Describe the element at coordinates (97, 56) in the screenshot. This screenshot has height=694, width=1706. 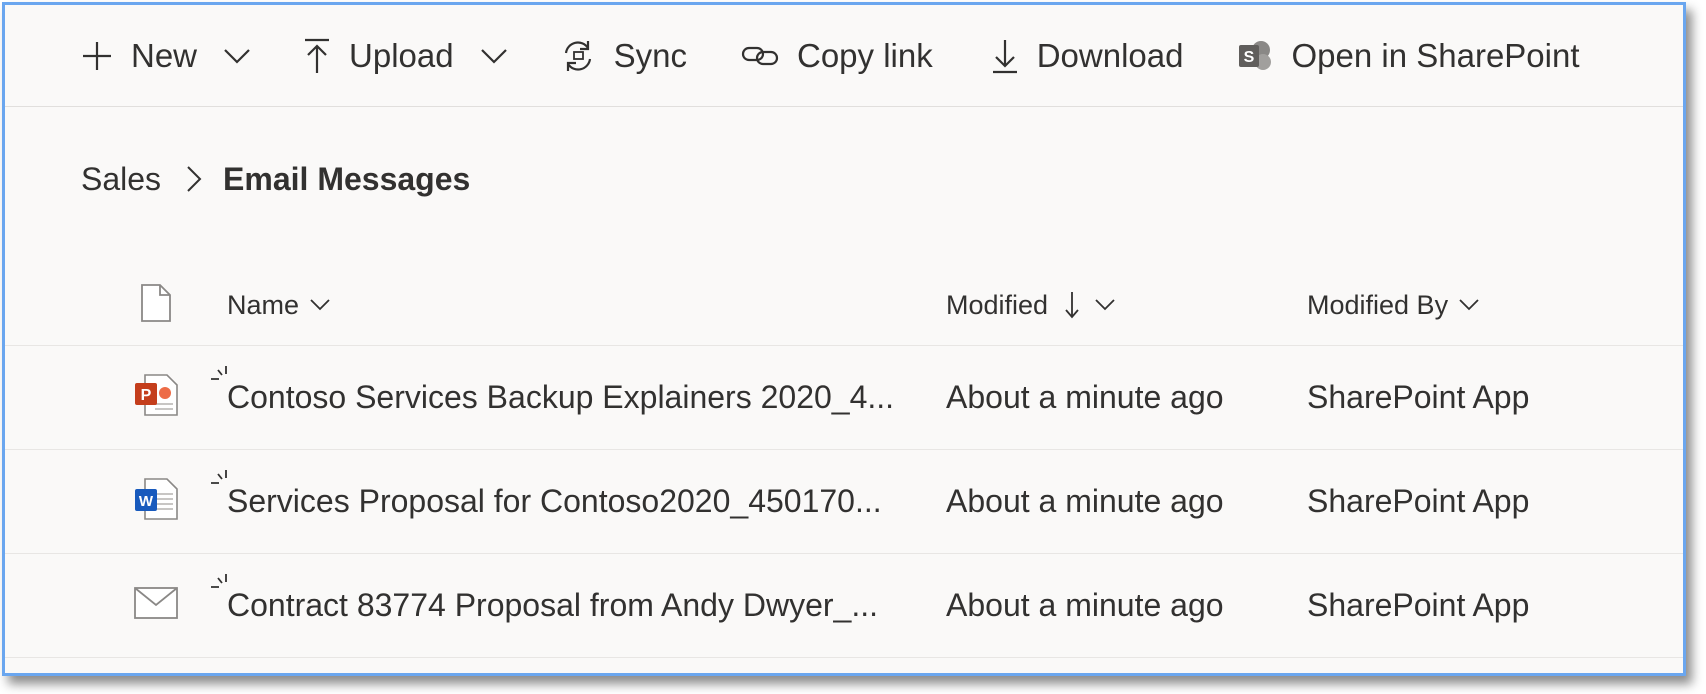
I see `plus-icon` at that location.